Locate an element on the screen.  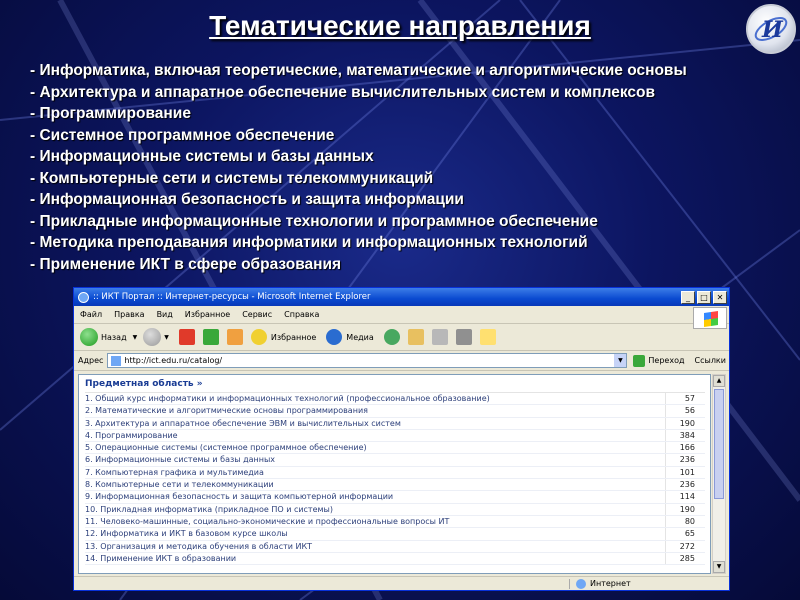
messenger-icon is located at coordinates (487, 337).